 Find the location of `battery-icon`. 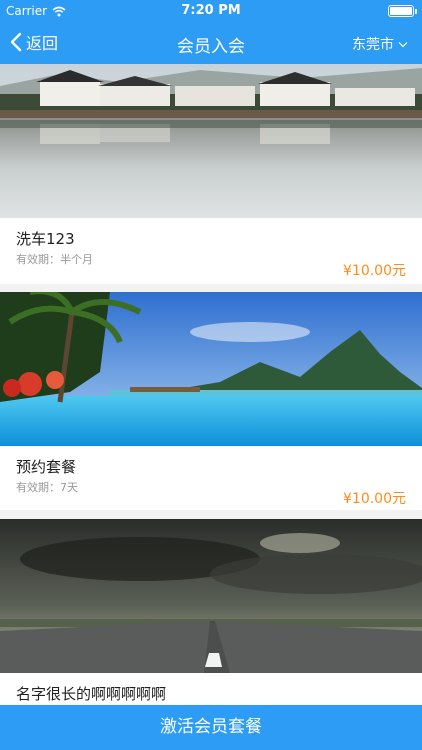

battery-icon is located at coordinates (402, 11).